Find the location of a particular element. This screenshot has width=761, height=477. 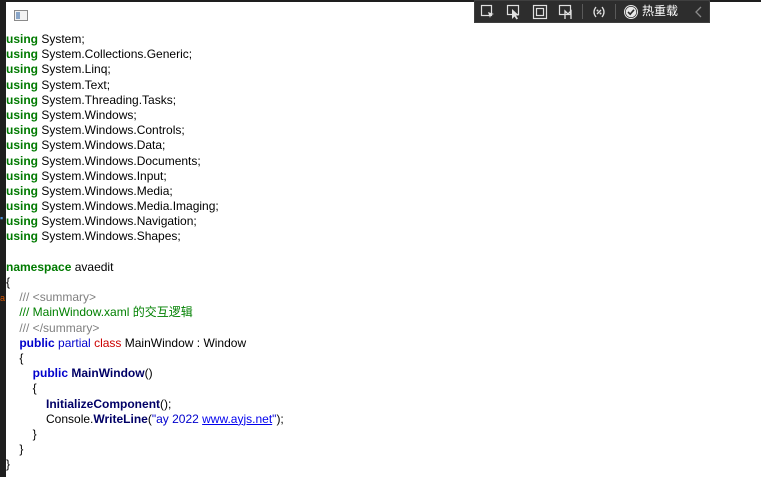

code-line: using System.Windows.Controls; is located at coordinates (95, 130).